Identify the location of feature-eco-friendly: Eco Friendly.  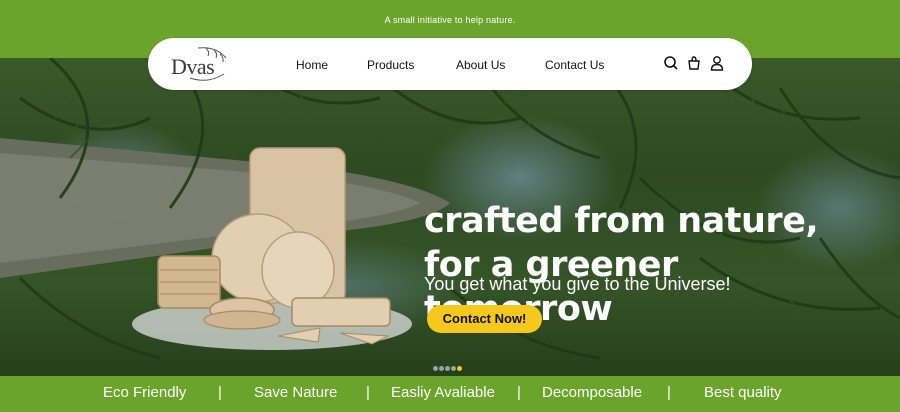
(145, 392).